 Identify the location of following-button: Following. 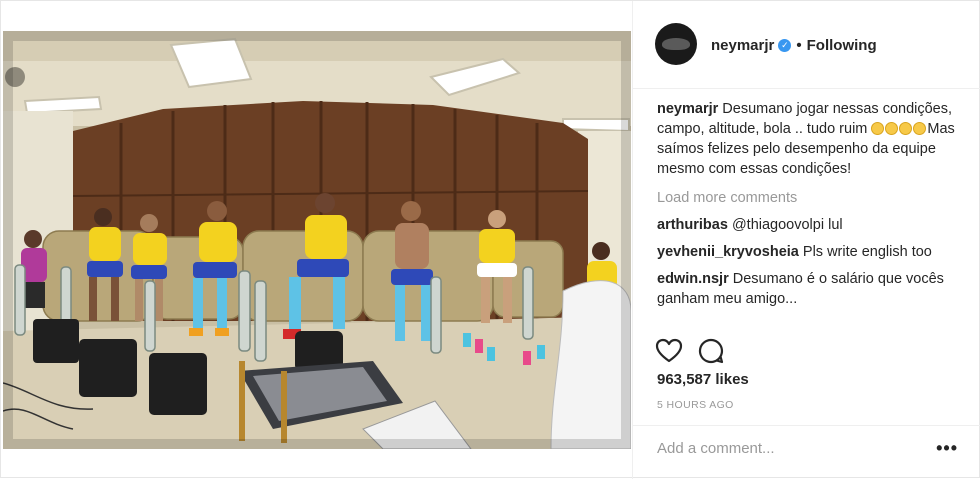
(842, 45).